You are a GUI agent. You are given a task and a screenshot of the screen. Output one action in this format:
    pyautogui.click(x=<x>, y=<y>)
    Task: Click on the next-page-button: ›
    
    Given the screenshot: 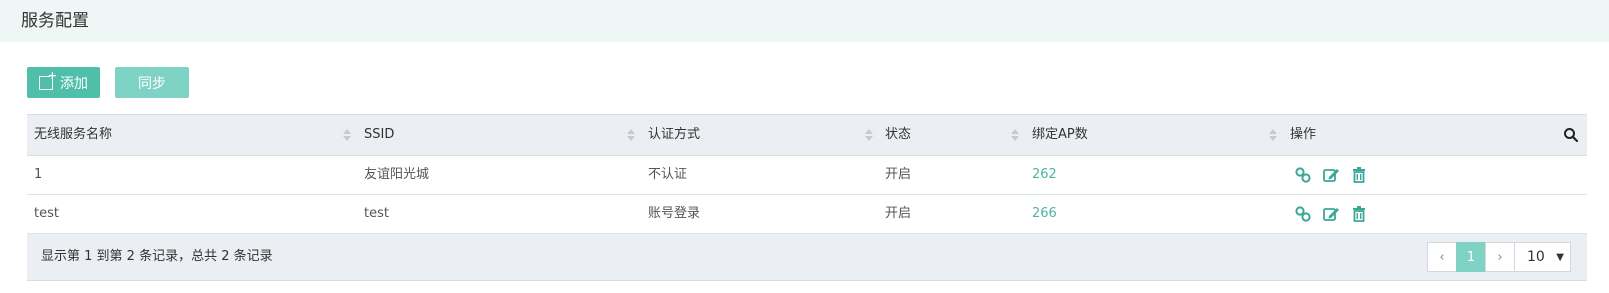 What is the action you would take?
    pyautogui.click(x=1500, y=257)
    